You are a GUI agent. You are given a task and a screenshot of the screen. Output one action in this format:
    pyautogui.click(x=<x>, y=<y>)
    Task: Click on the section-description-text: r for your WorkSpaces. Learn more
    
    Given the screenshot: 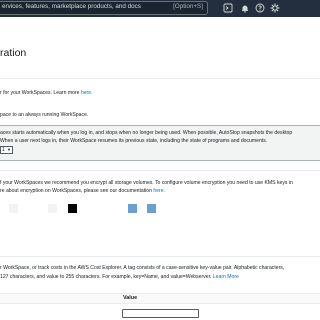 What is the action you would take?
    pyautogui.click(x=40, y=93)
    